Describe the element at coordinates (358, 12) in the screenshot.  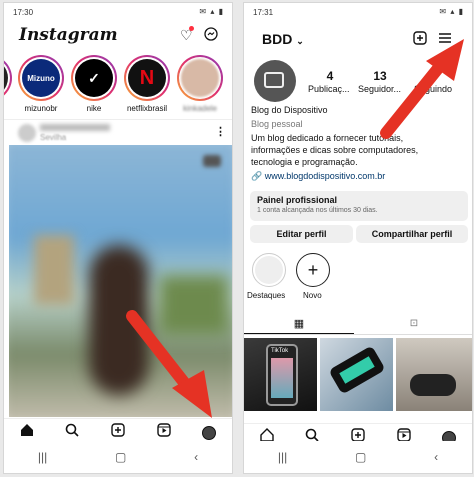
I see `status-bar: 17:31 ✉ ▴ ▮` at that location.